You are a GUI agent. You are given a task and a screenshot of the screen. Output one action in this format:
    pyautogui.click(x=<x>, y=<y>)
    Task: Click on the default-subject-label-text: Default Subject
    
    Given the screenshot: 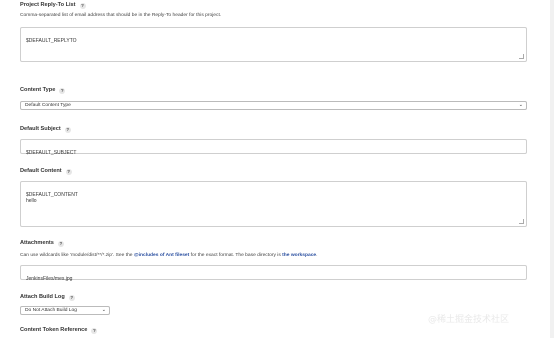 What is the action you would take?
    pyautogui.click(x=40, y=129)
    